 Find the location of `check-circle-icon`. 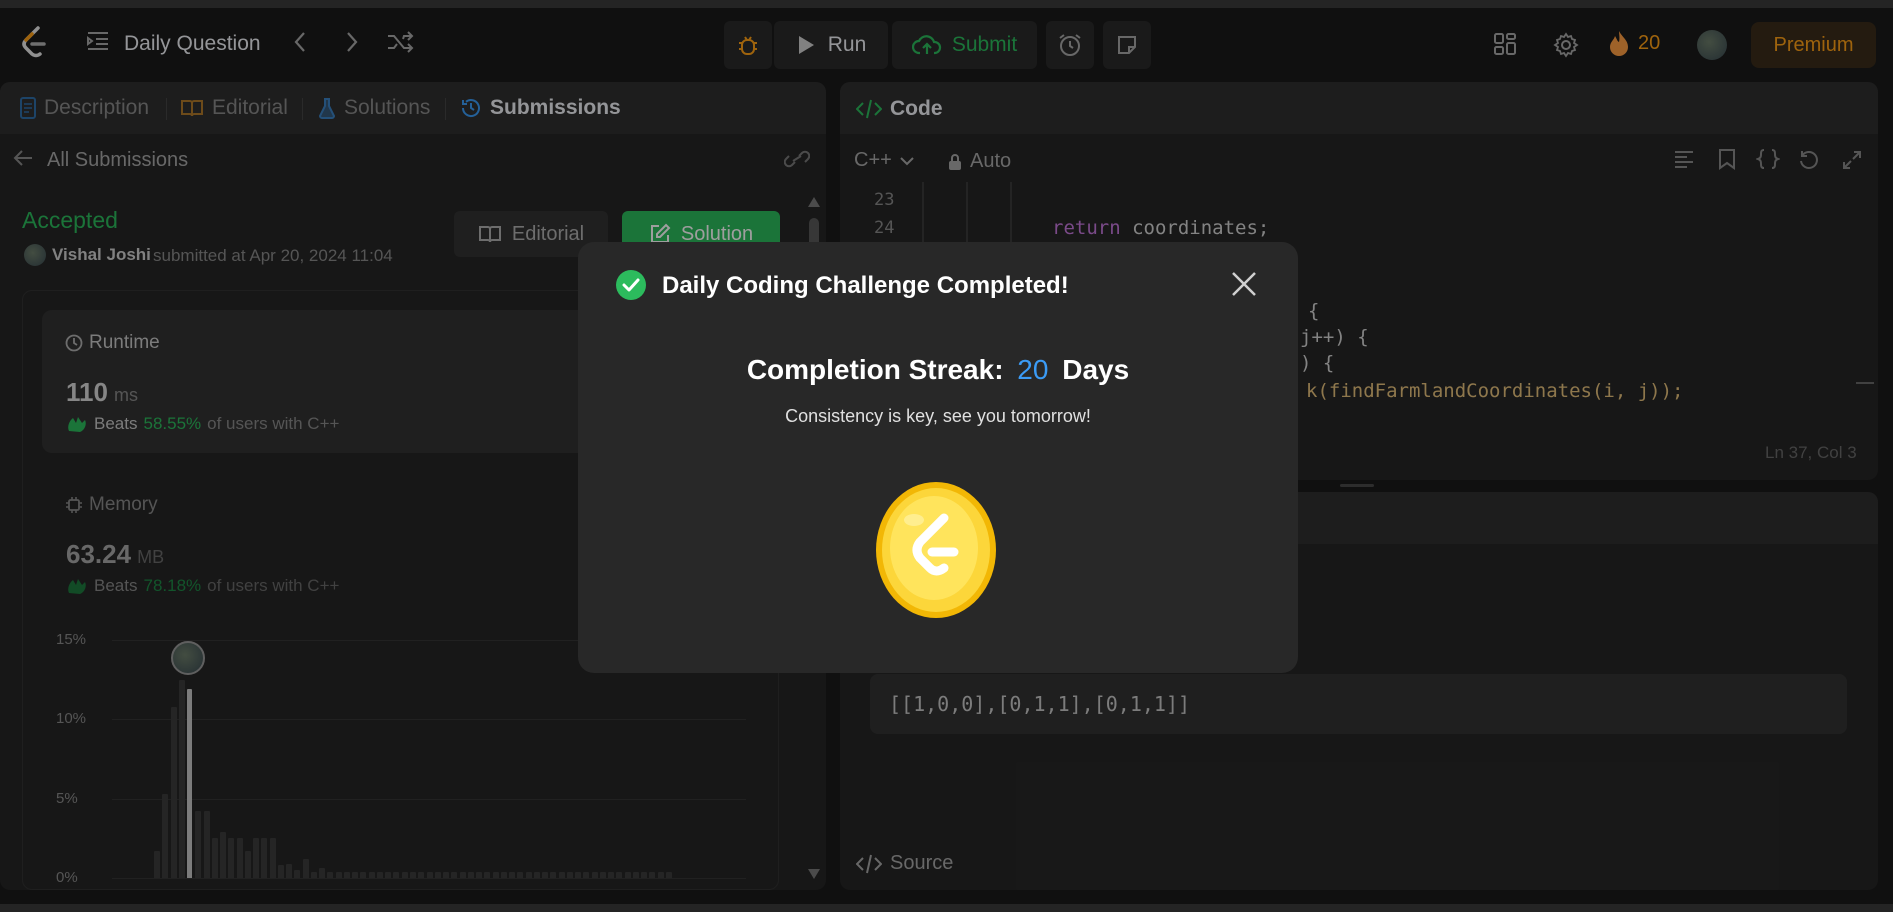

check-circle-icon is located at coordinates (631, 287).